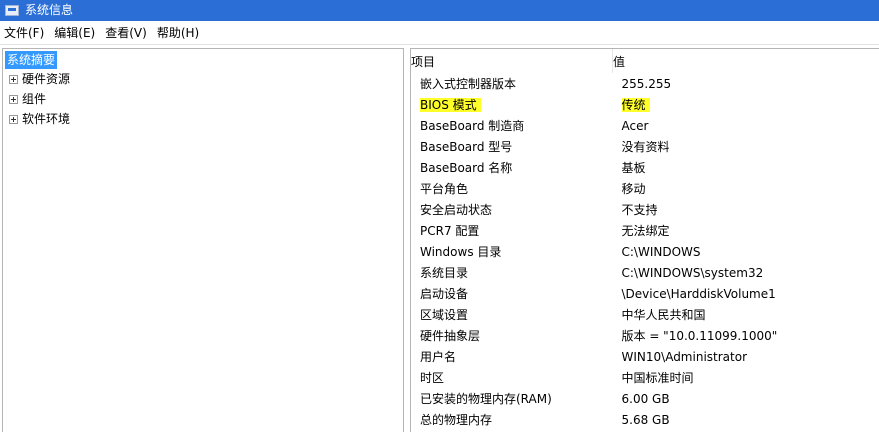 This screenshot has width=879, height=432. What do you see at coordinates (645, 419) in the screenshot?
I see `row-value-text: 5.68 GB` at bounding box center [645, 419].